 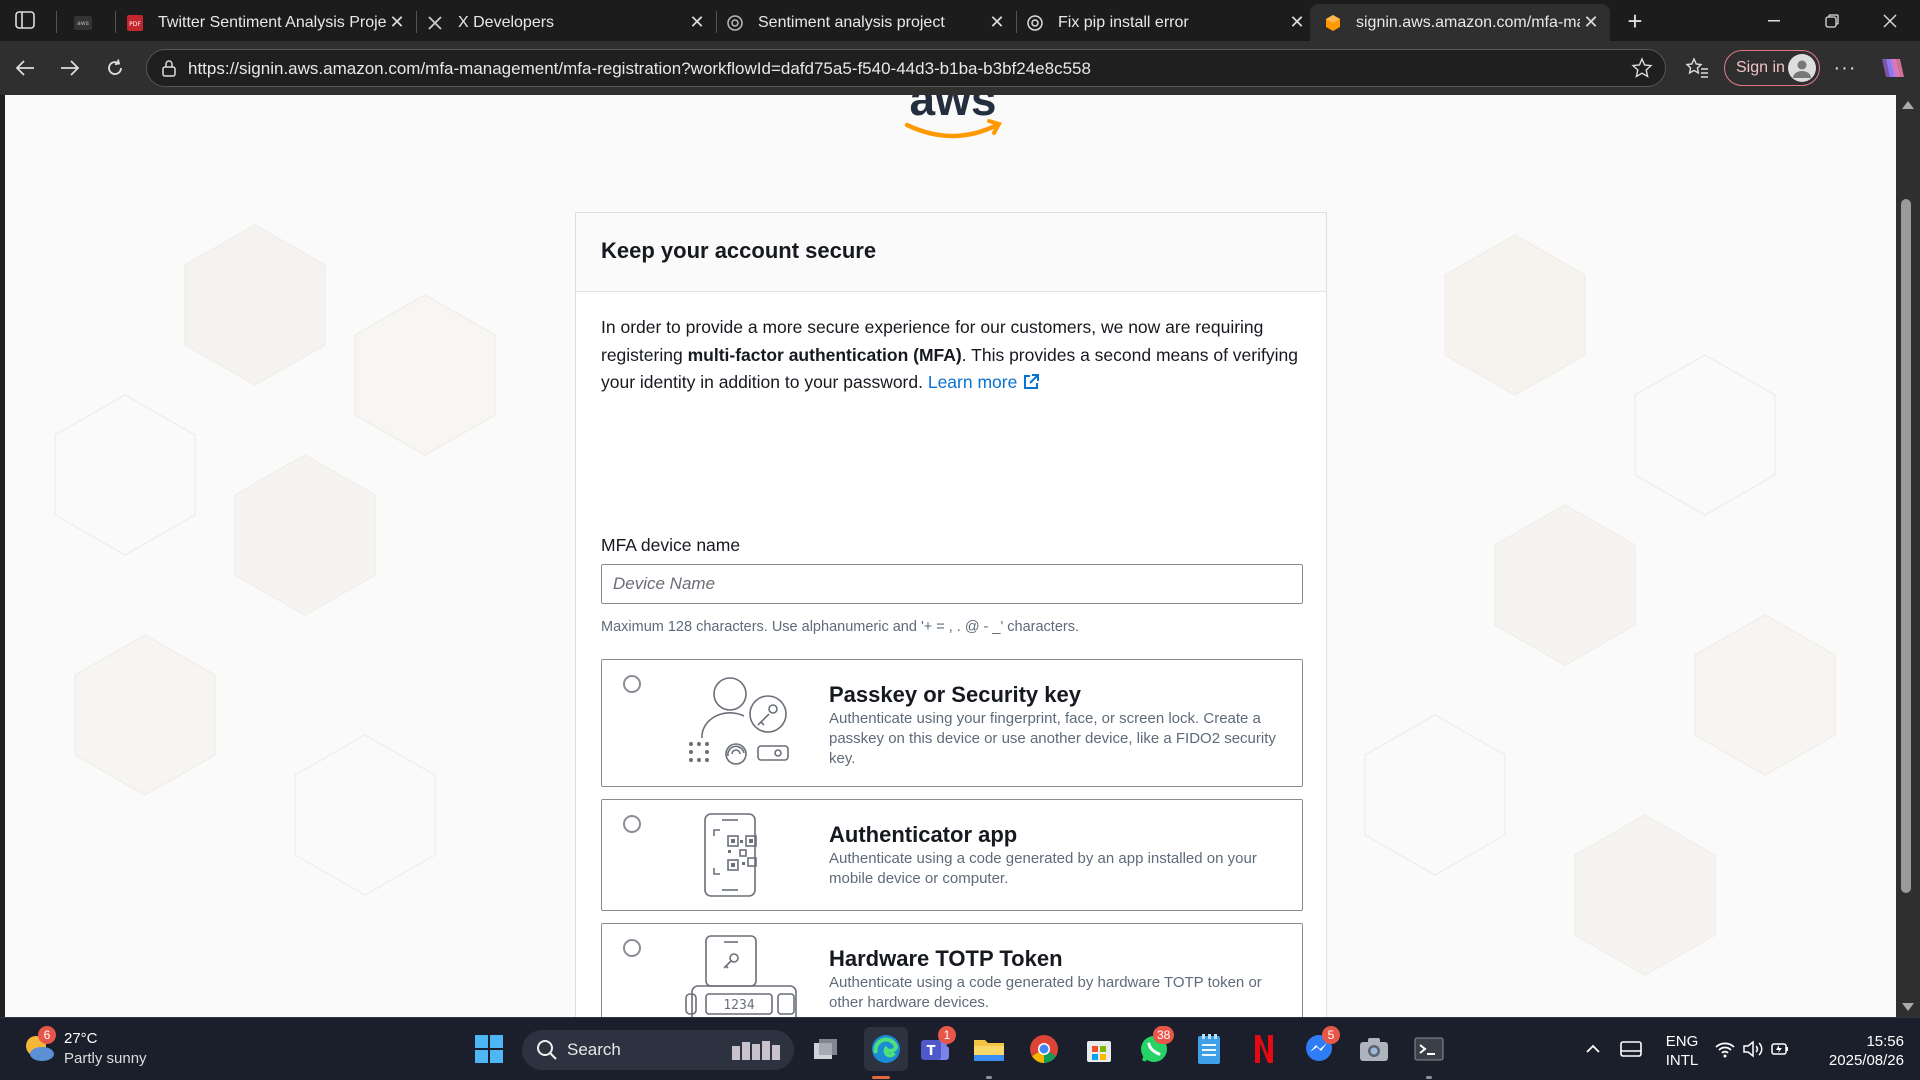 What do you see at coordinates (632, 948) in the screenshot?
I see `radio-hardware-totp` at bounding box center [632, 948].